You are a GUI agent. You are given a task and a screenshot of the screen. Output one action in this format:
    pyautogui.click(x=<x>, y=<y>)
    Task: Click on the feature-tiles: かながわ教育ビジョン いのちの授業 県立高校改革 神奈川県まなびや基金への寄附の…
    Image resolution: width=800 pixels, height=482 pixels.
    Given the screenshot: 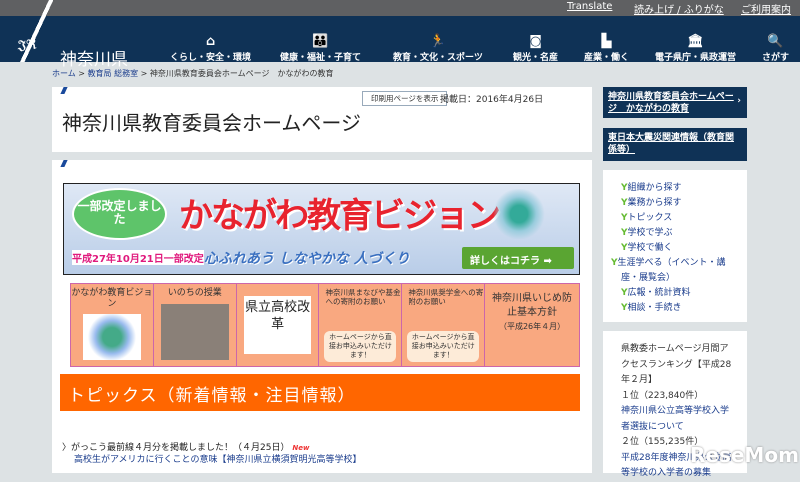 What is the action you would take?
    pyautogui.click(x=325, y=325)
    